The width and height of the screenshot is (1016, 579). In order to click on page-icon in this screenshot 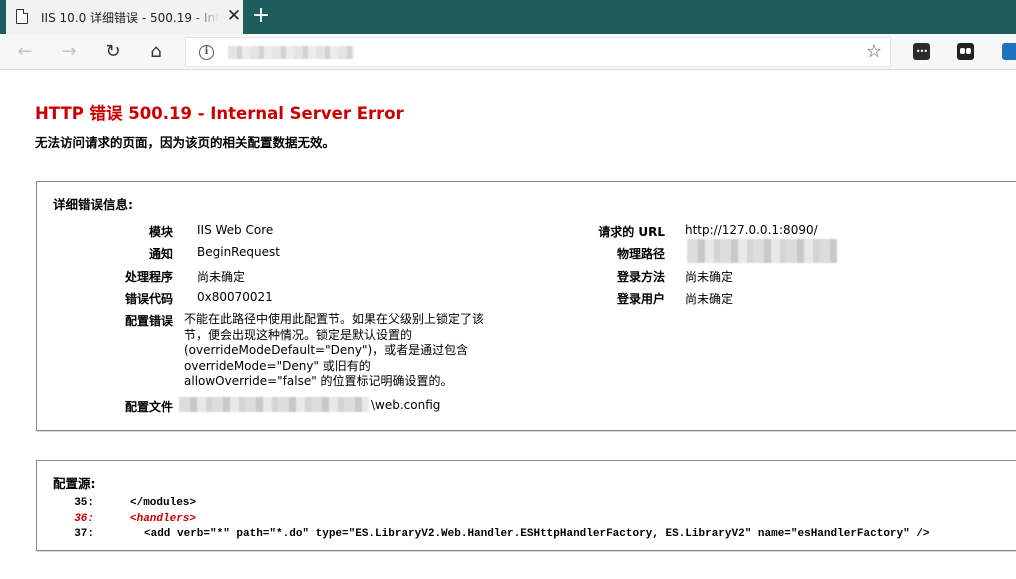, I will do `click(22, 16)`.